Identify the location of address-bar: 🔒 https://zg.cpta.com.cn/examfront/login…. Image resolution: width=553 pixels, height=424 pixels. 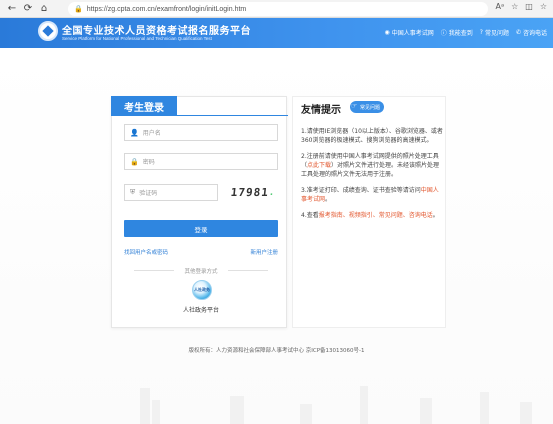
(278, 9).